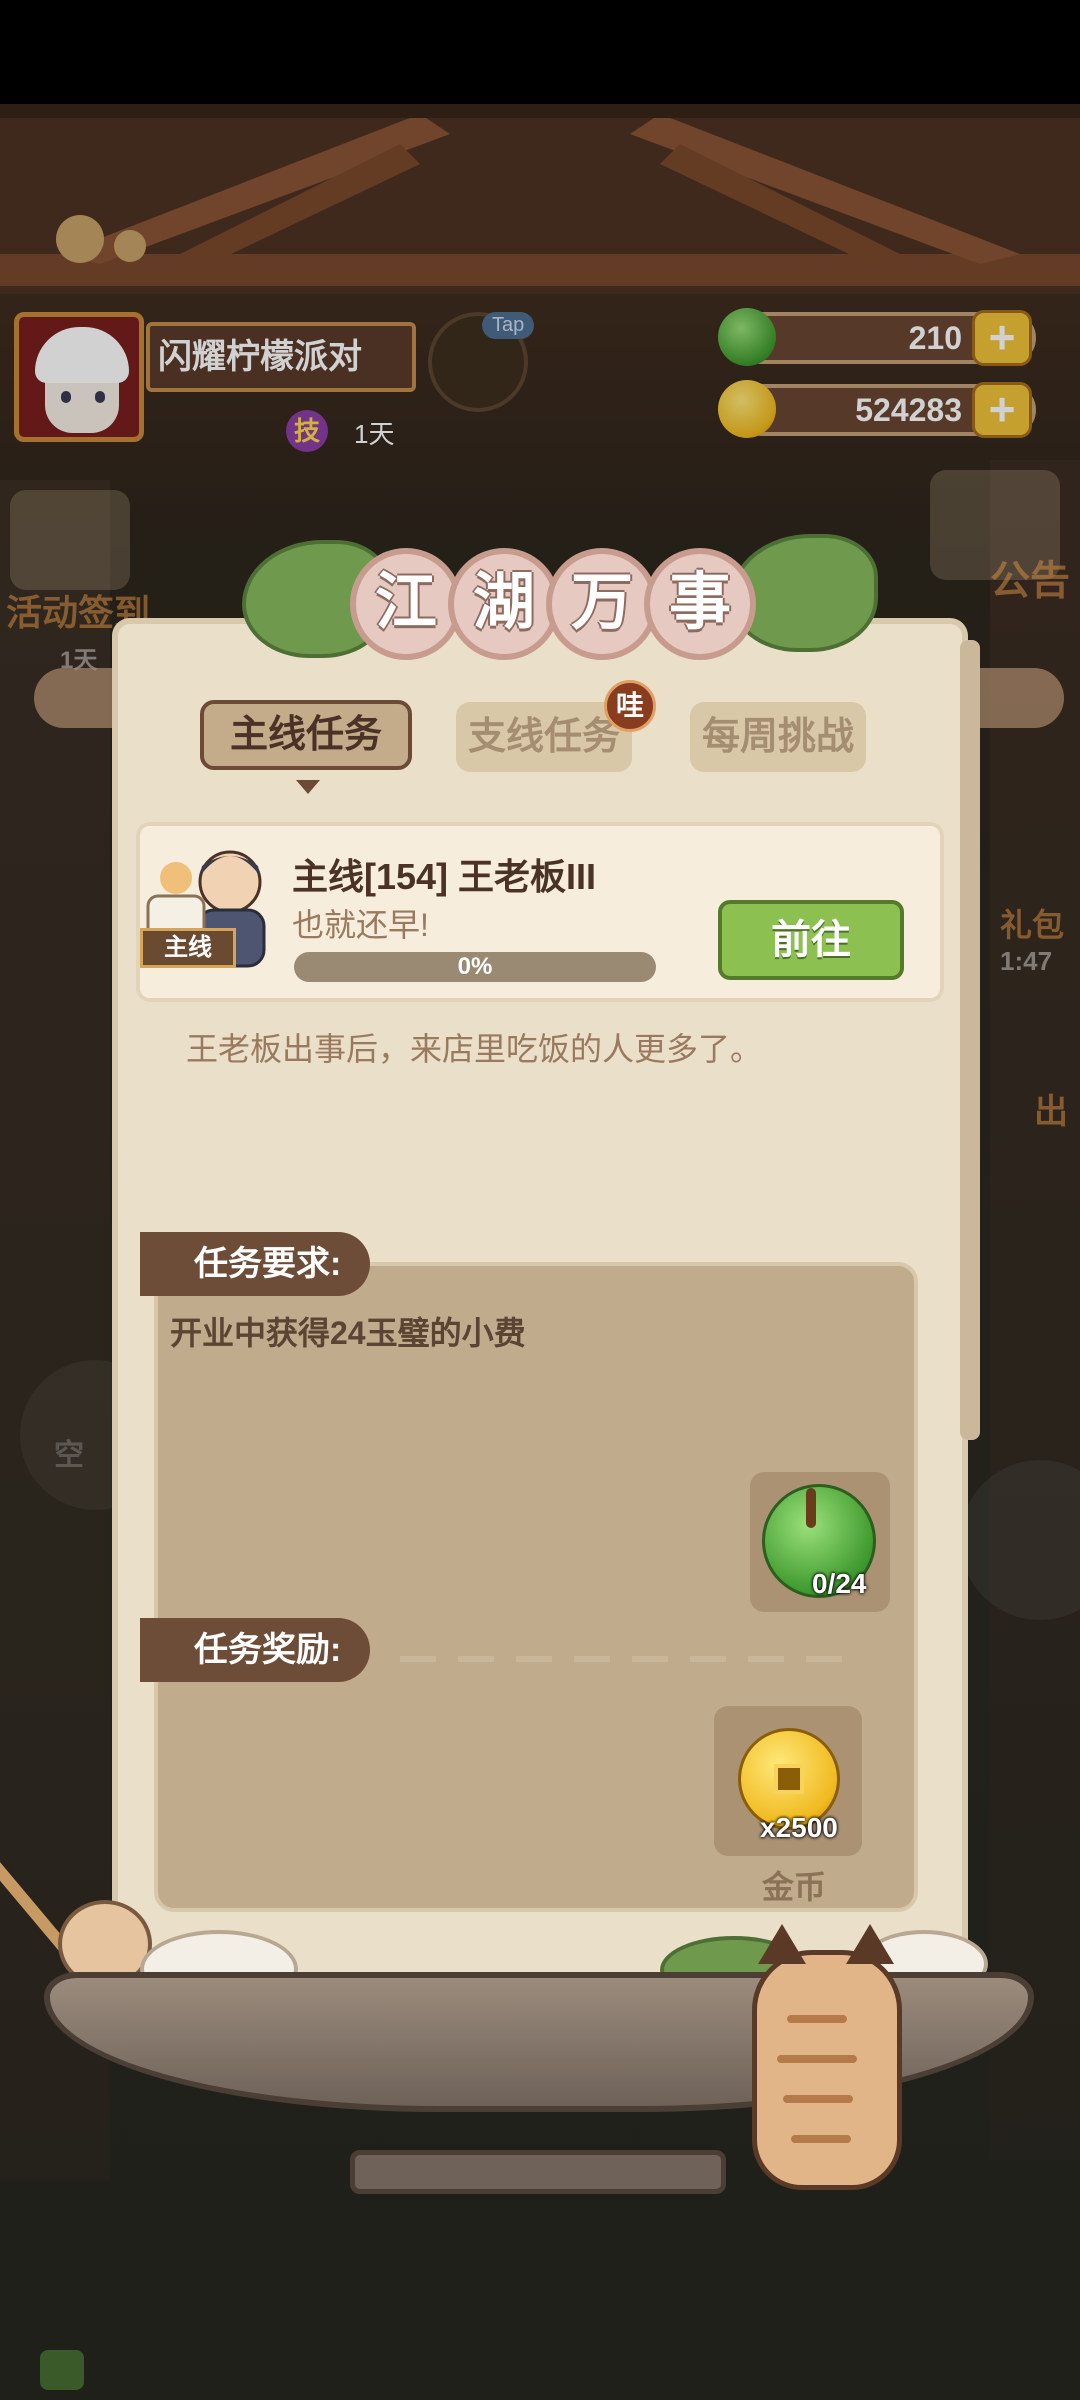  Describe the element at coordinates (474, 1049) in the screenshot. I see `quest-description: 王老板出事后，来店里吃饭的人更多了。` at that location.